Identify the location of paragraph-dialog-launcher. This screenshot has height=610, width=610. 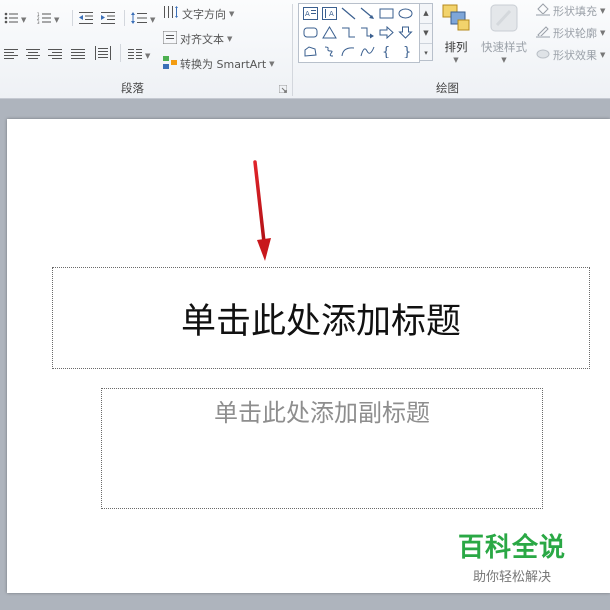
(283, 89).